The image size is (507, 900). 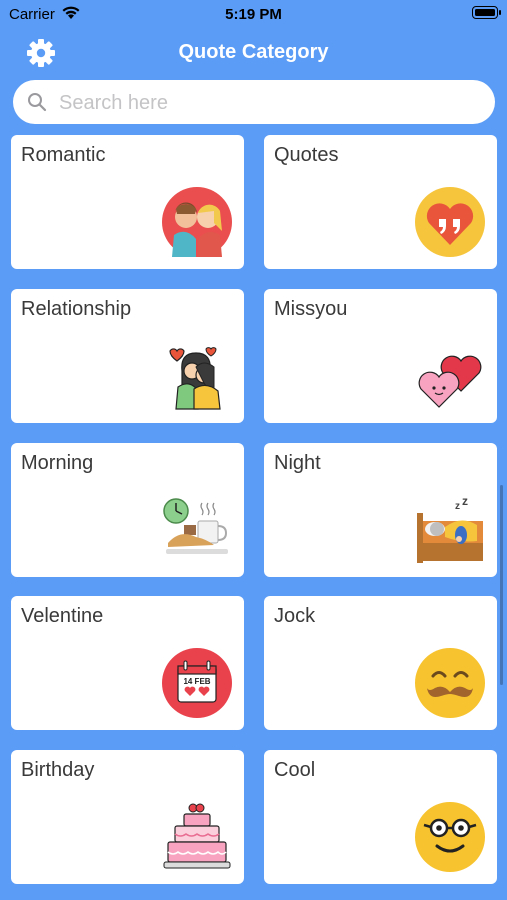 I want to click on calendar-date-text: 14 FEB, so click(x=196, y=681).